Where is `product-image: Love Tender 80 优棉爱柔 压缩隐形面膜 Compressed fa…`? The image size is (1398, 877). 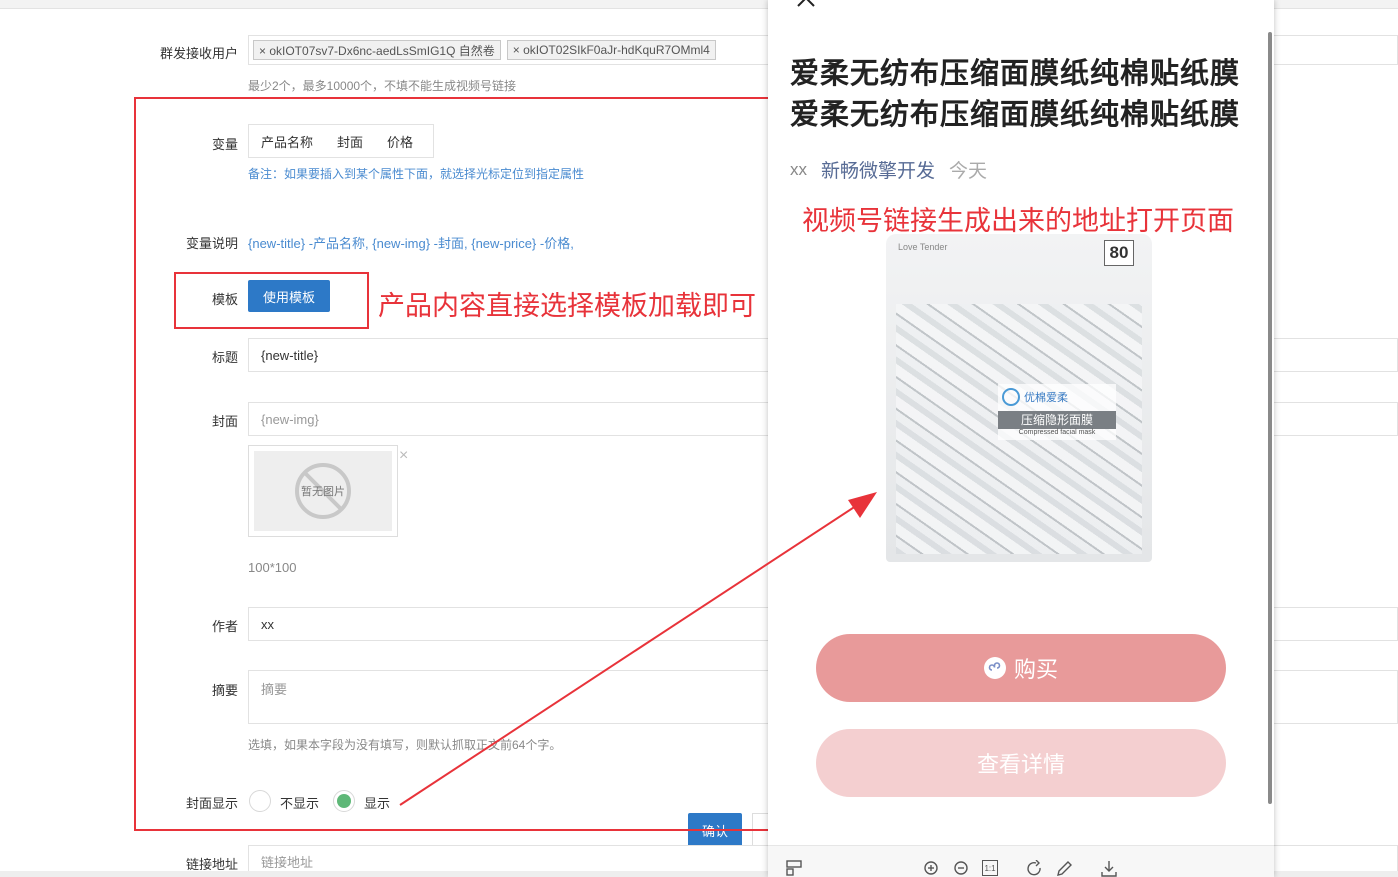 product-image: Love Tender 80 优棉爱柔 压缩隐形面膜 Compressed fa… is located at coordinates (1020, 398).